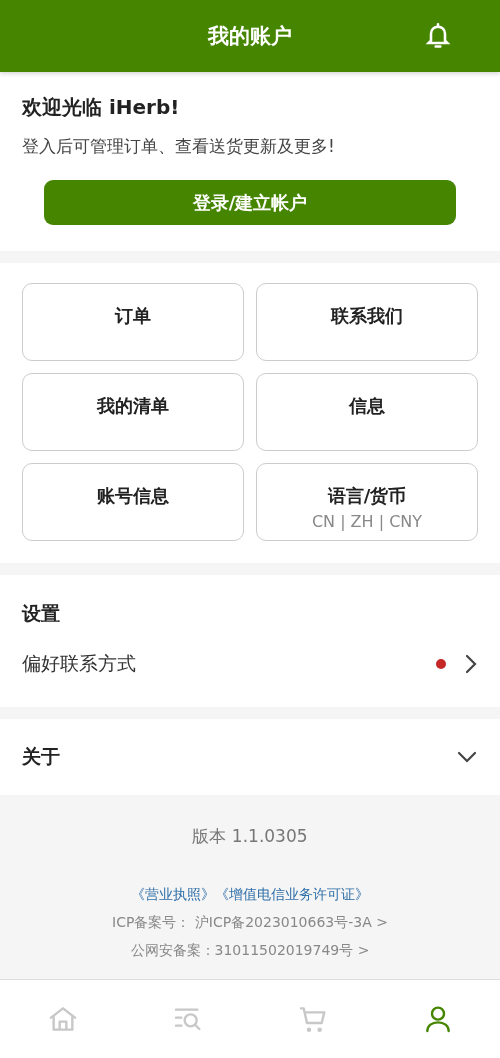 This screenshot has height=1058, width=500. What do you see at coordinates (133, 322) in the screenshot?
I see `shortcut-tile: 订单` at bounding box center [133, 322].